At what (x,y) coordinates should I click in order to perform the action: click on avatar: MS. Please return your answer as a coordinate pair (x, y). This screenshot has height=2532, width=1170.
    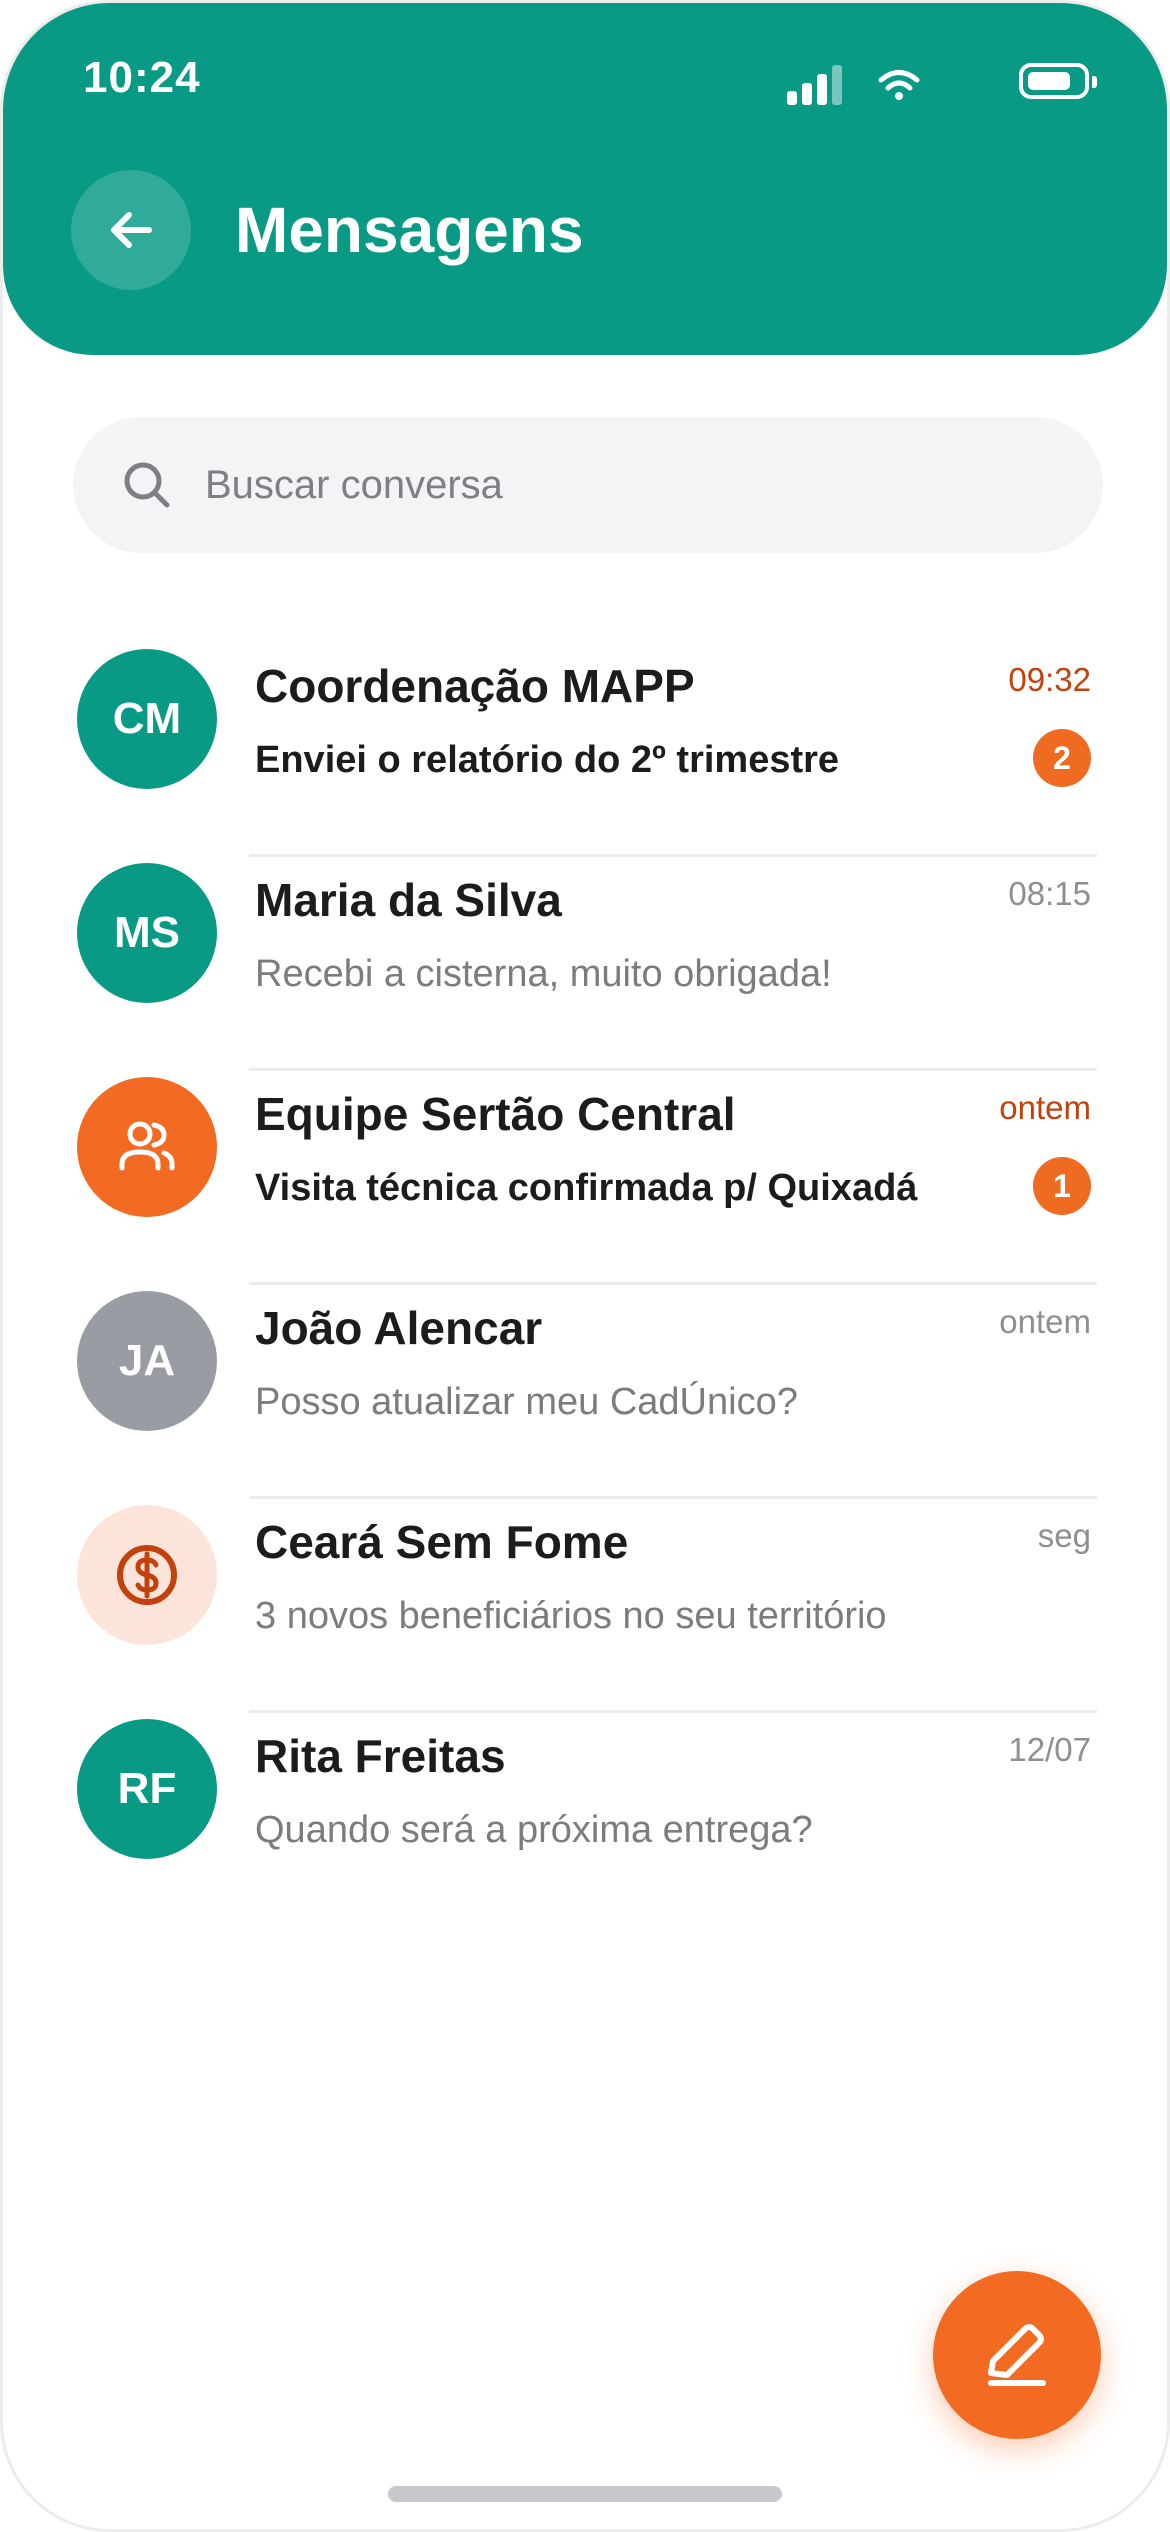
    Looking at the image, I should click on (147, 933).